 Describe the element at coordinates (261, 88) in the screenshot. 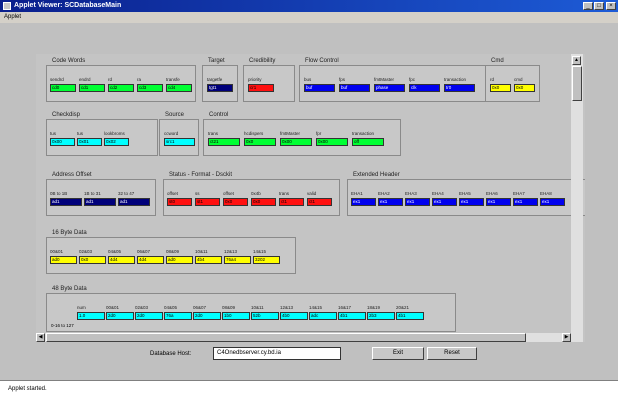

I see `field-value: cr1` at that location.